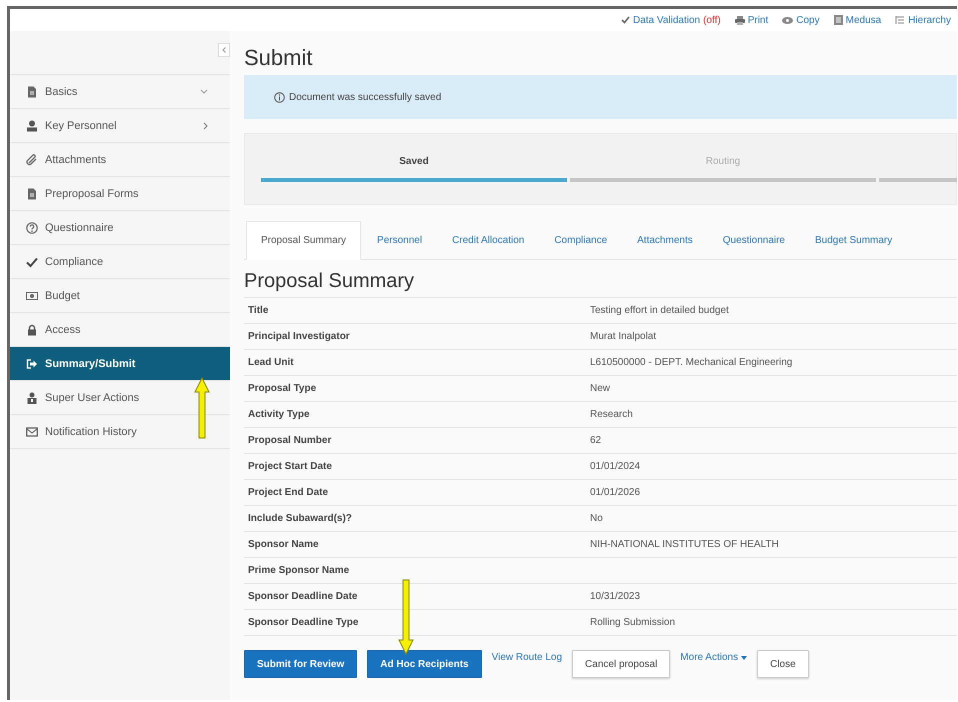  Describe the element at coordinates (600, 388) in the screenshot. I see `field-value: New` at that location.